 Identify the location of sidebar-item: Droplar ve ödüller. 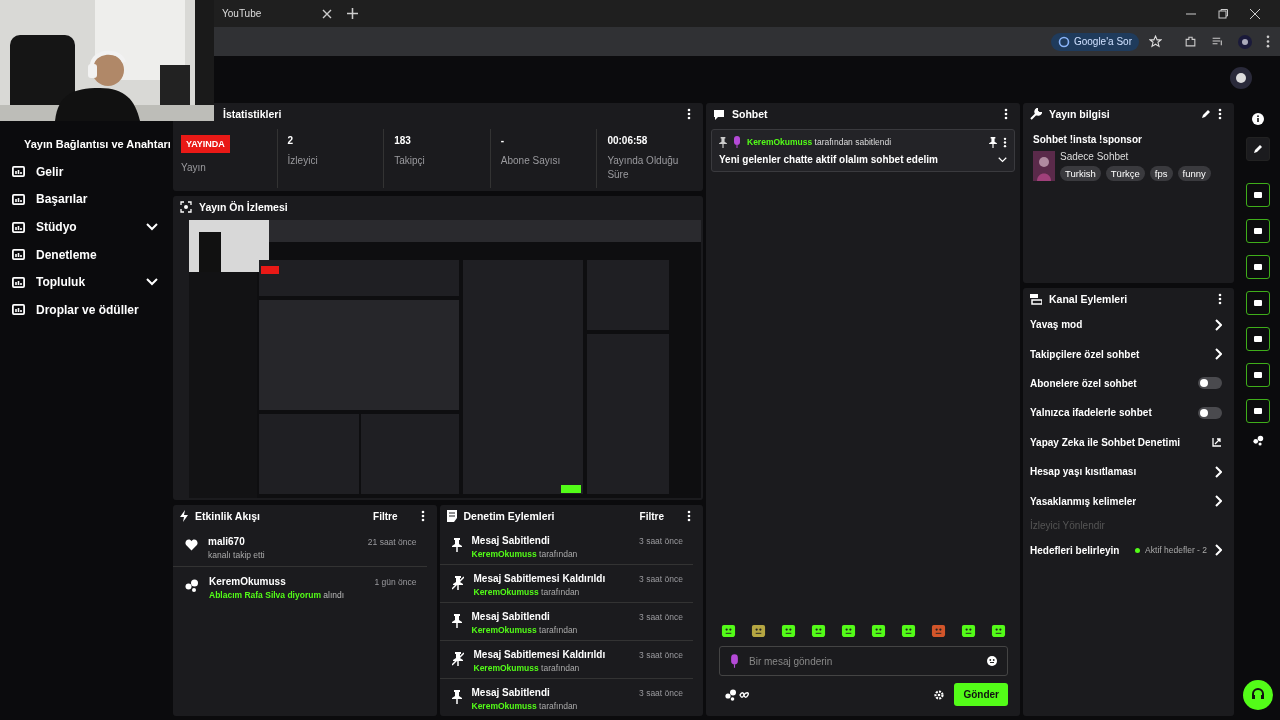
(85, 310).